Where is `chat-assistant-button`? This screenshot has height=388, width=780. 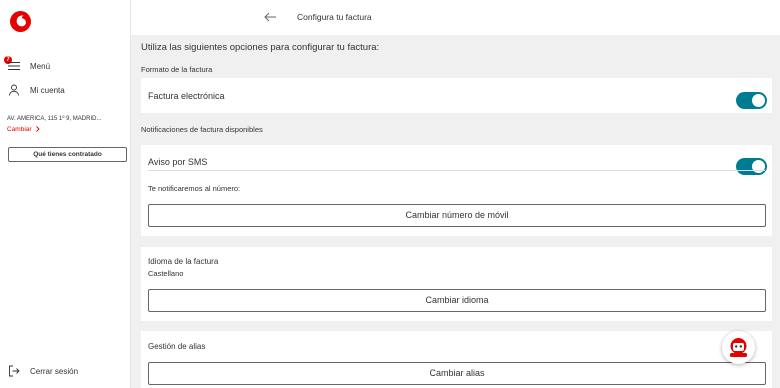 chat-assistant-button is located at coordinates (738, 347).